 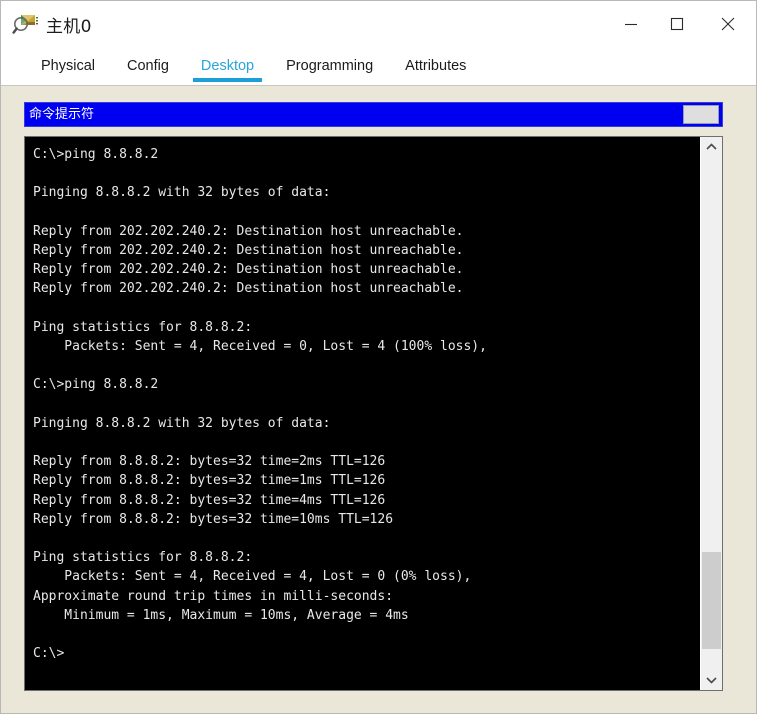 I want to click on tab-desktop: Desktop, so click(x=227, y=66).